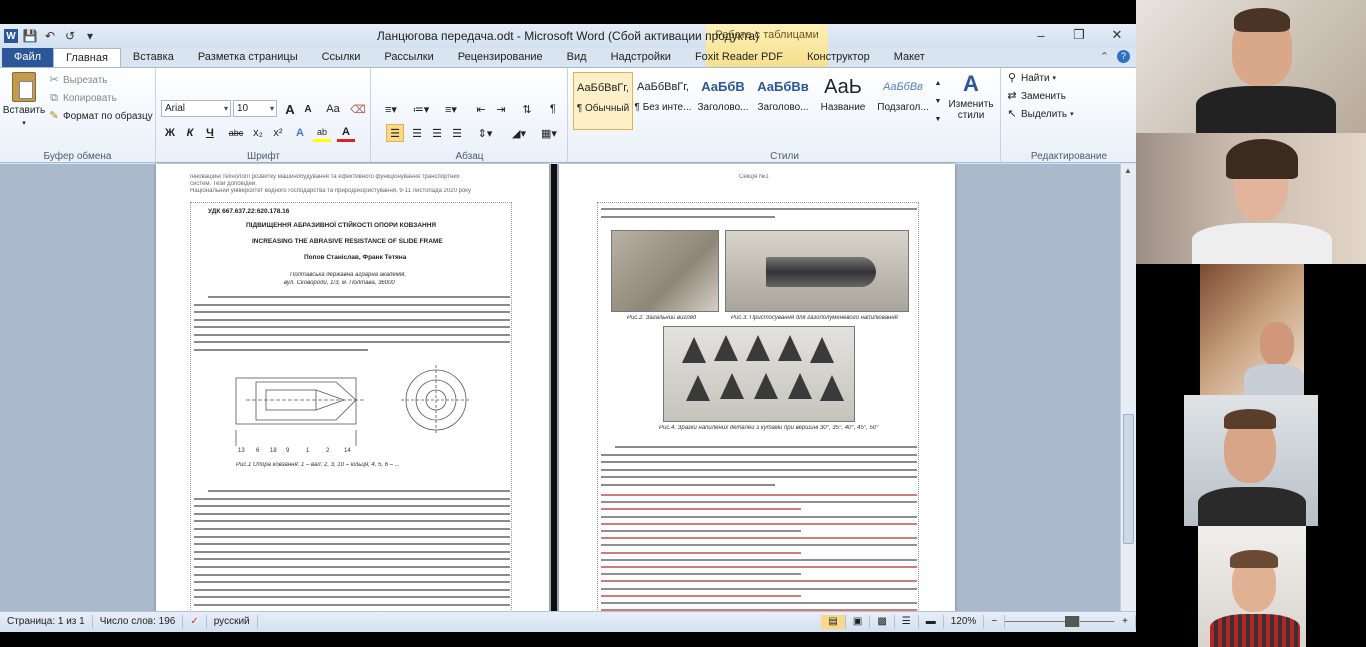  I want to click on multilevel-list-icon: ≡▾, so click(451, 109).